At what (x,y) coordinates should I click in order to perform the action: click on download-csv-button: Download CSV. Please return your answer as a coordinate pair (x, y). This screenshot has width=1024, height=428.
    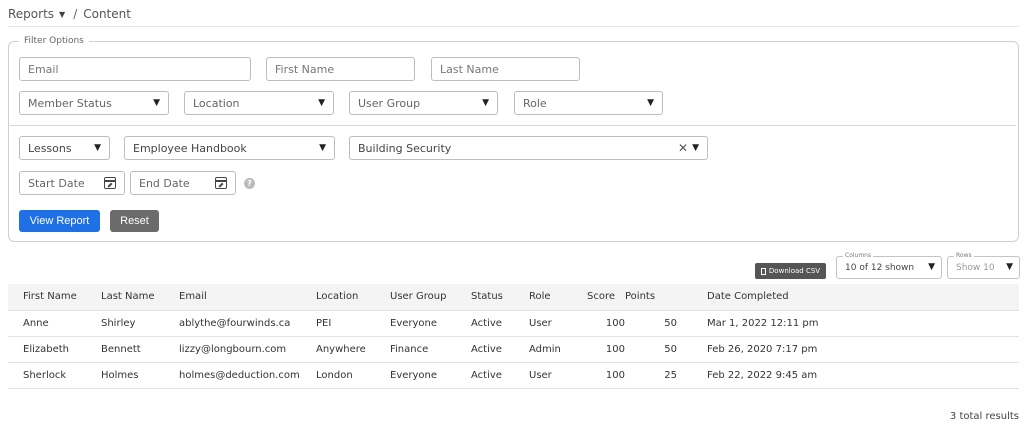
    Looking at the image, I should click on (790, 271).